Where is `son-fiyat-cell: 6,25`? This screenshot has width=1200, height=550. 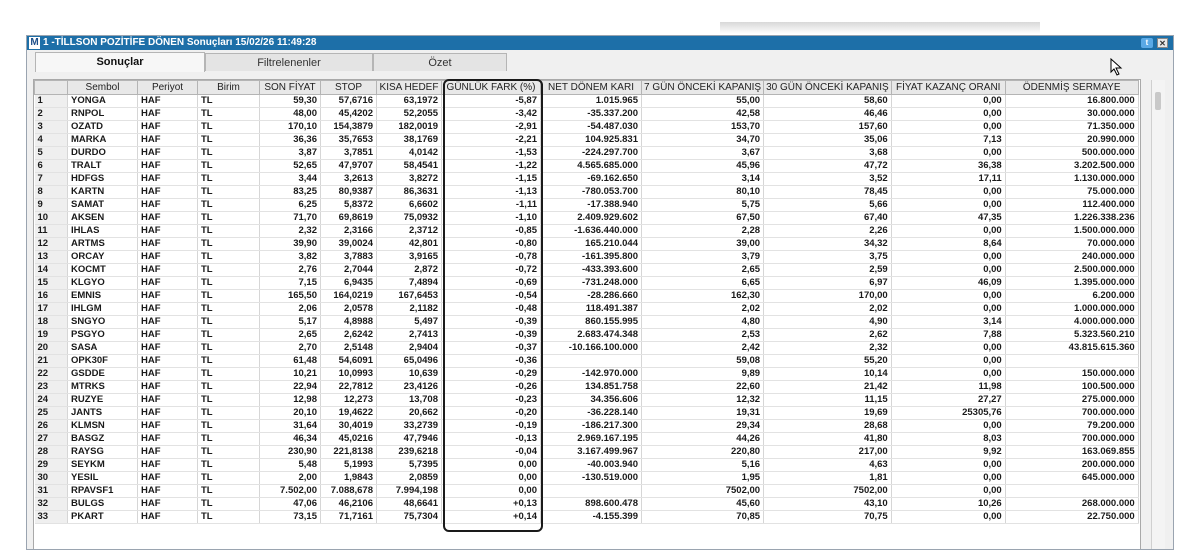 son-fiyat-cell: 6,25 is located at coordinates (290, 205).